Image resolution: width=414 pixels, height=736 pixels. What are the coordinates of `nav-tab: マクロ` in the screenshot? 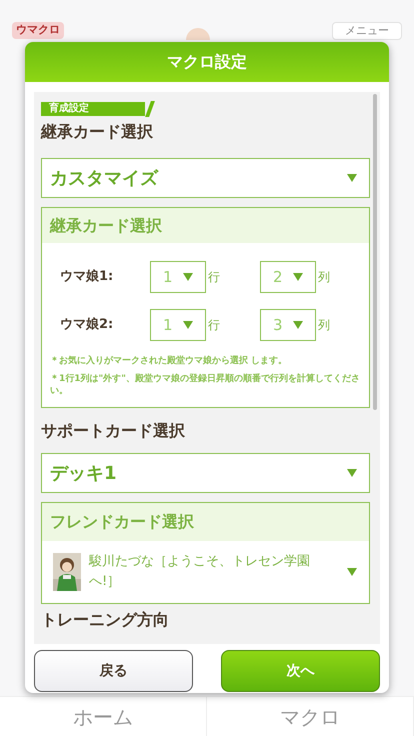 It's located at (310, 716).